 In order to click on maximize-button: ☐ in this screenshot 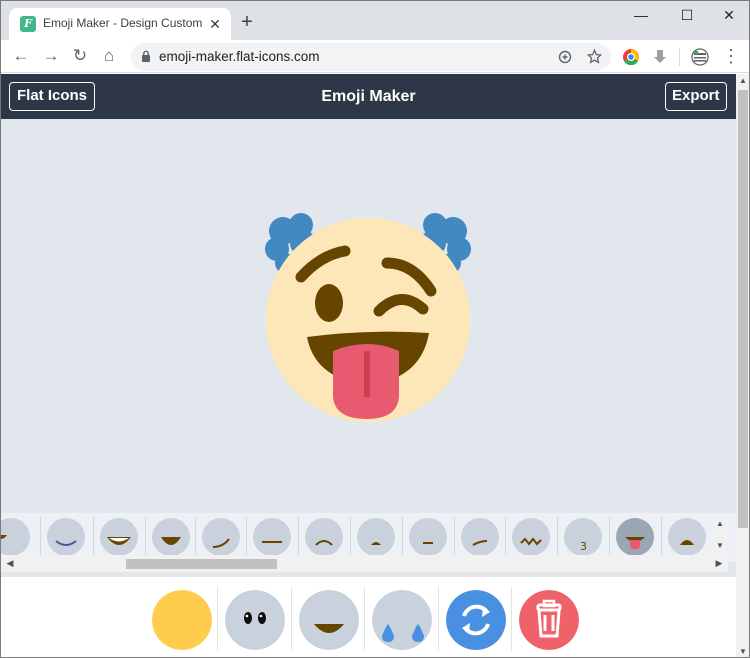, I will do `click(687, 16)`.